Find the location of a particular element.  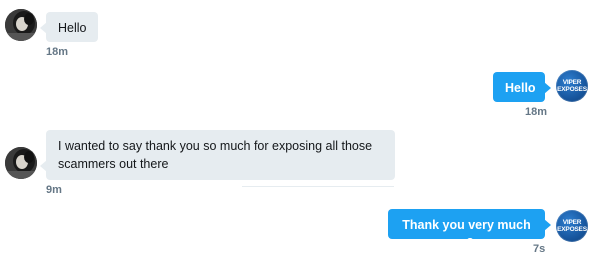

message-timestamp: 9m is located at coordinates (54, 190).